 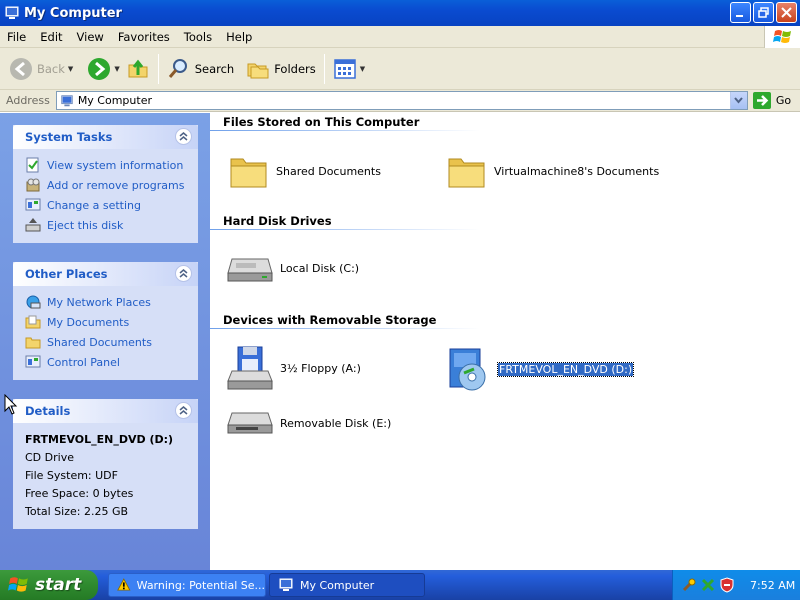 I want to click on task-add-remove-programs: Add or remove programs, so click(x=106, y=185).